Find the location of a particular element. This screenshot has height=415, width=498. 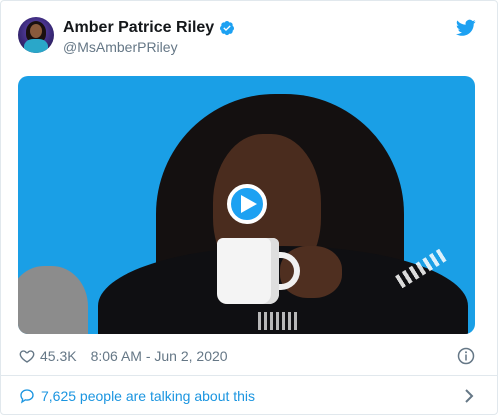

avatar-body is located at coordinates (36, 46).